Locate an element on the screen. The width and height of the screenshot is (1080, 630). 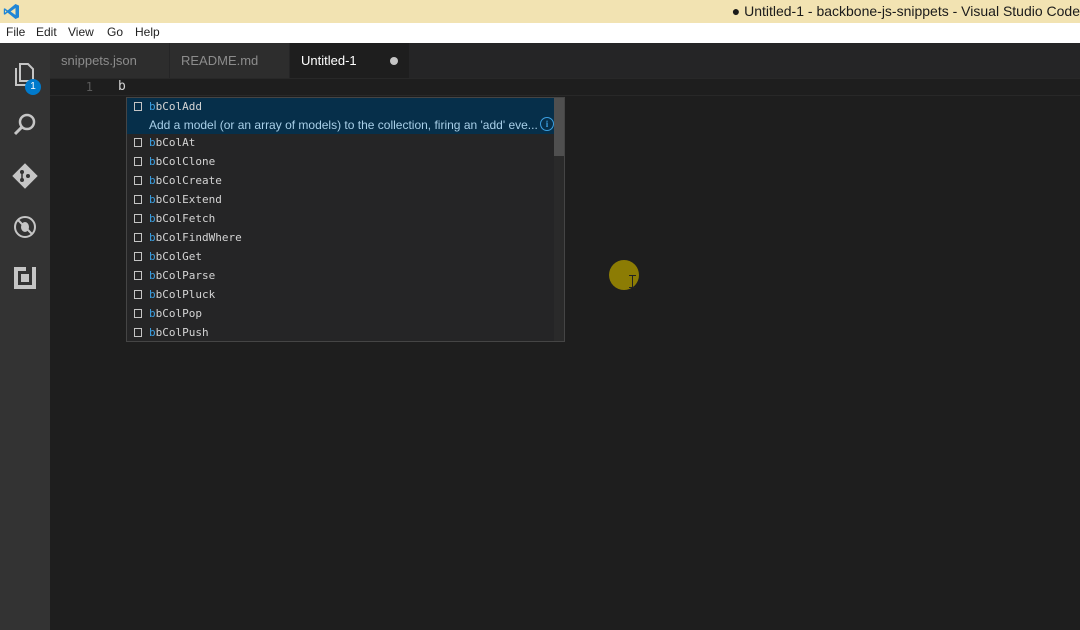
suggestion-label: bbColFetch is located at coordinates (182, 218).